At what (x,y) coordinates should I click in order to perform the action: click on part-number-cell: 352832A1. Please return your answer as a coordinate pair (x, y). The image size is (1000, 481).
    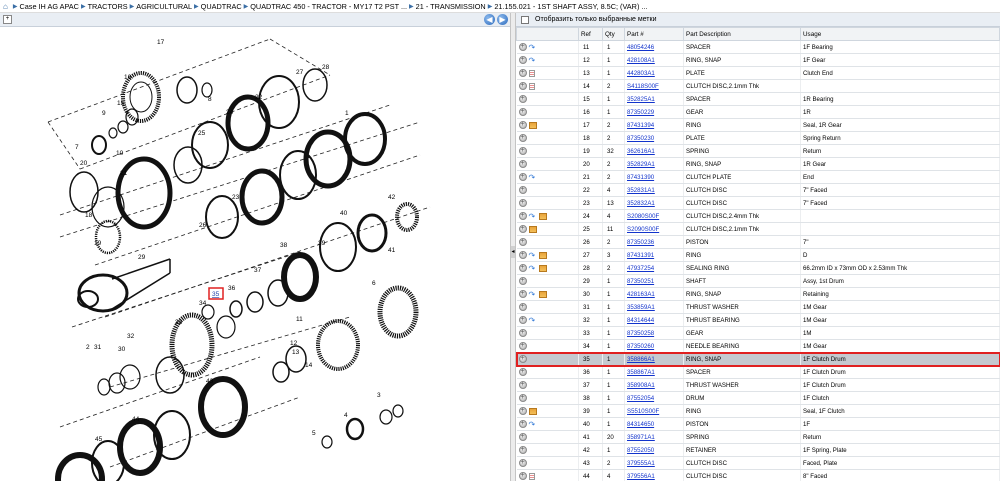
    Looking at the image, I should click on (654, 203).